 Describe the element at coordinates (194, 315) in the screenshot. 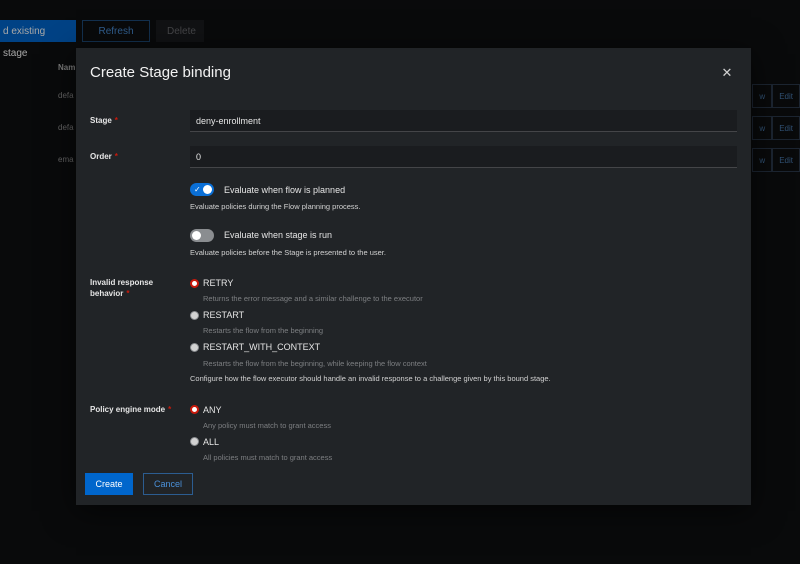

I see `radio-restart` at that location.